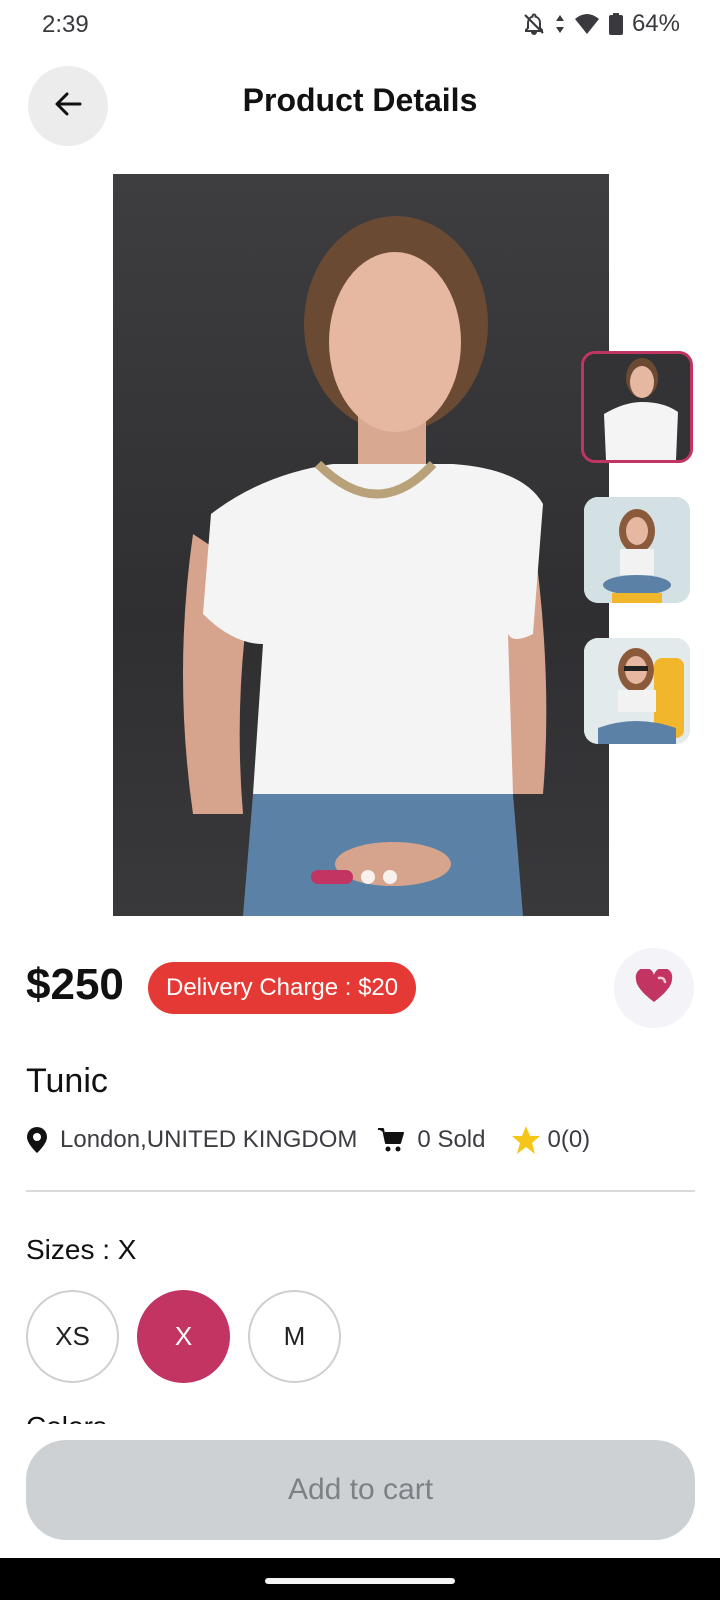 The height and width of the screenshot is (1600, 720). I want to click on sold-info: 0 Sold, so click(431, 1140).